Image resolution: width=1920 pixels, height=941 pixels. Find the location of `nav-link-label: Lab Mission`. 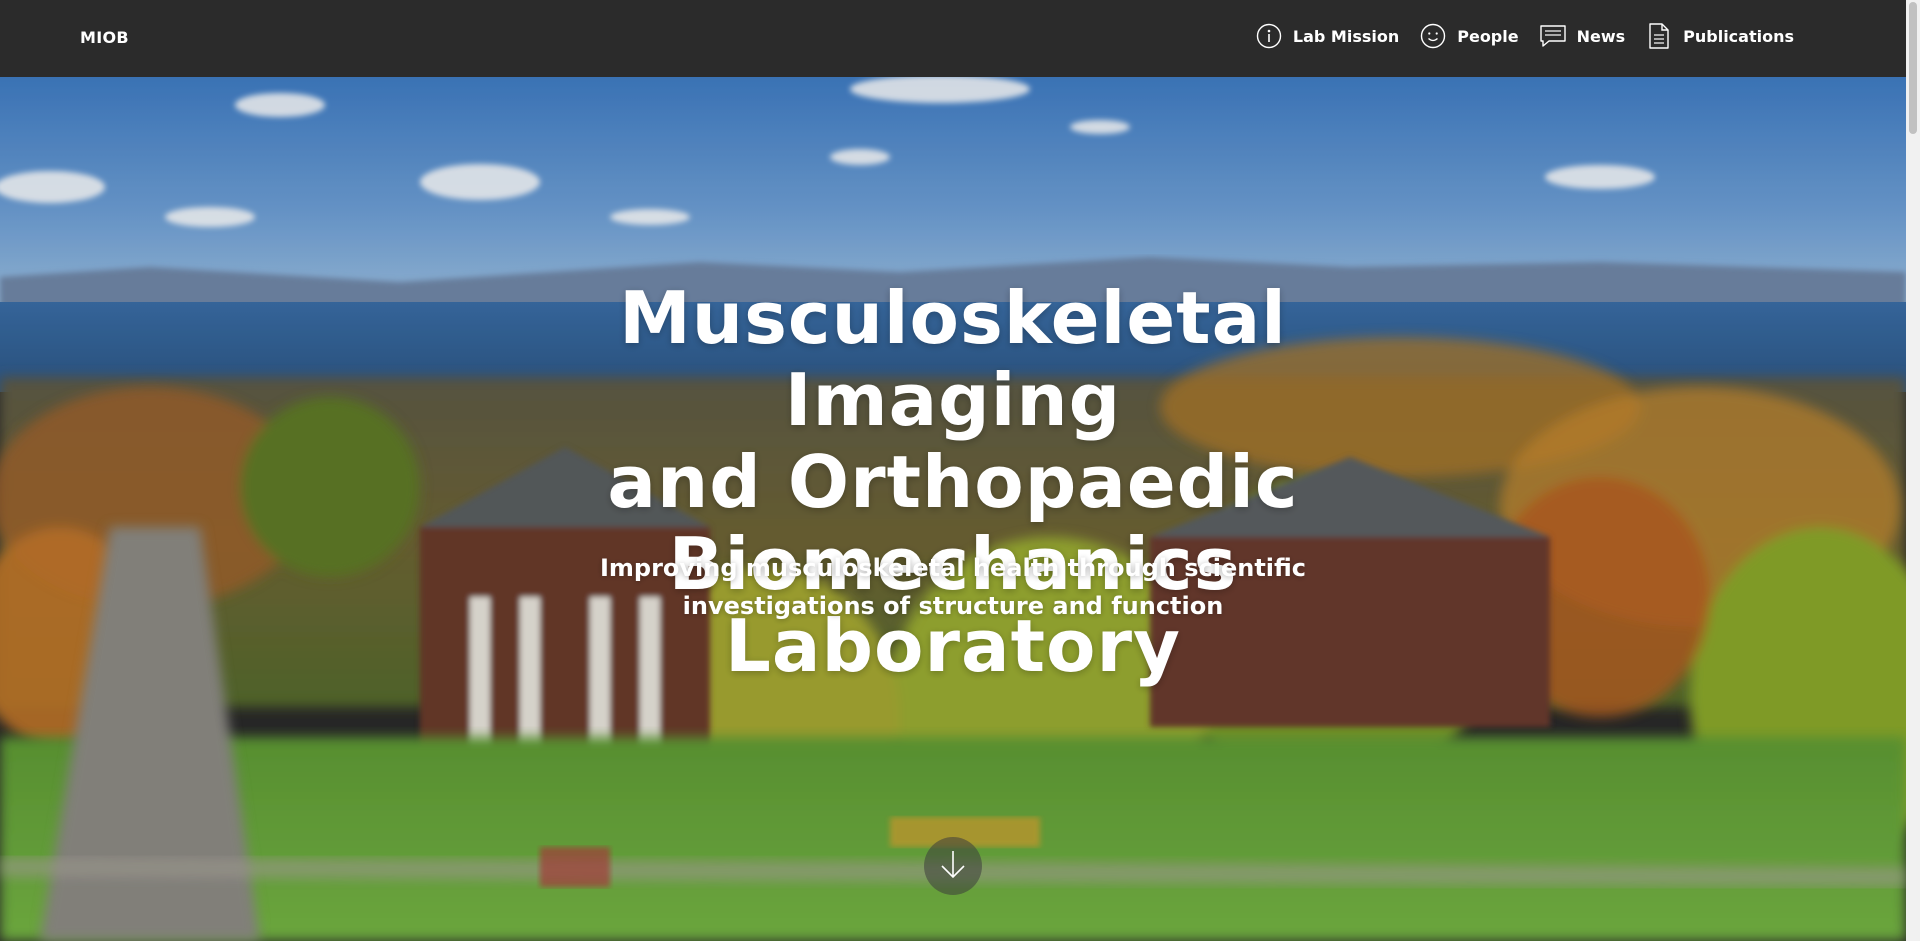

nav-link-label: Lab Mission is located at coordinates (1346, 36).